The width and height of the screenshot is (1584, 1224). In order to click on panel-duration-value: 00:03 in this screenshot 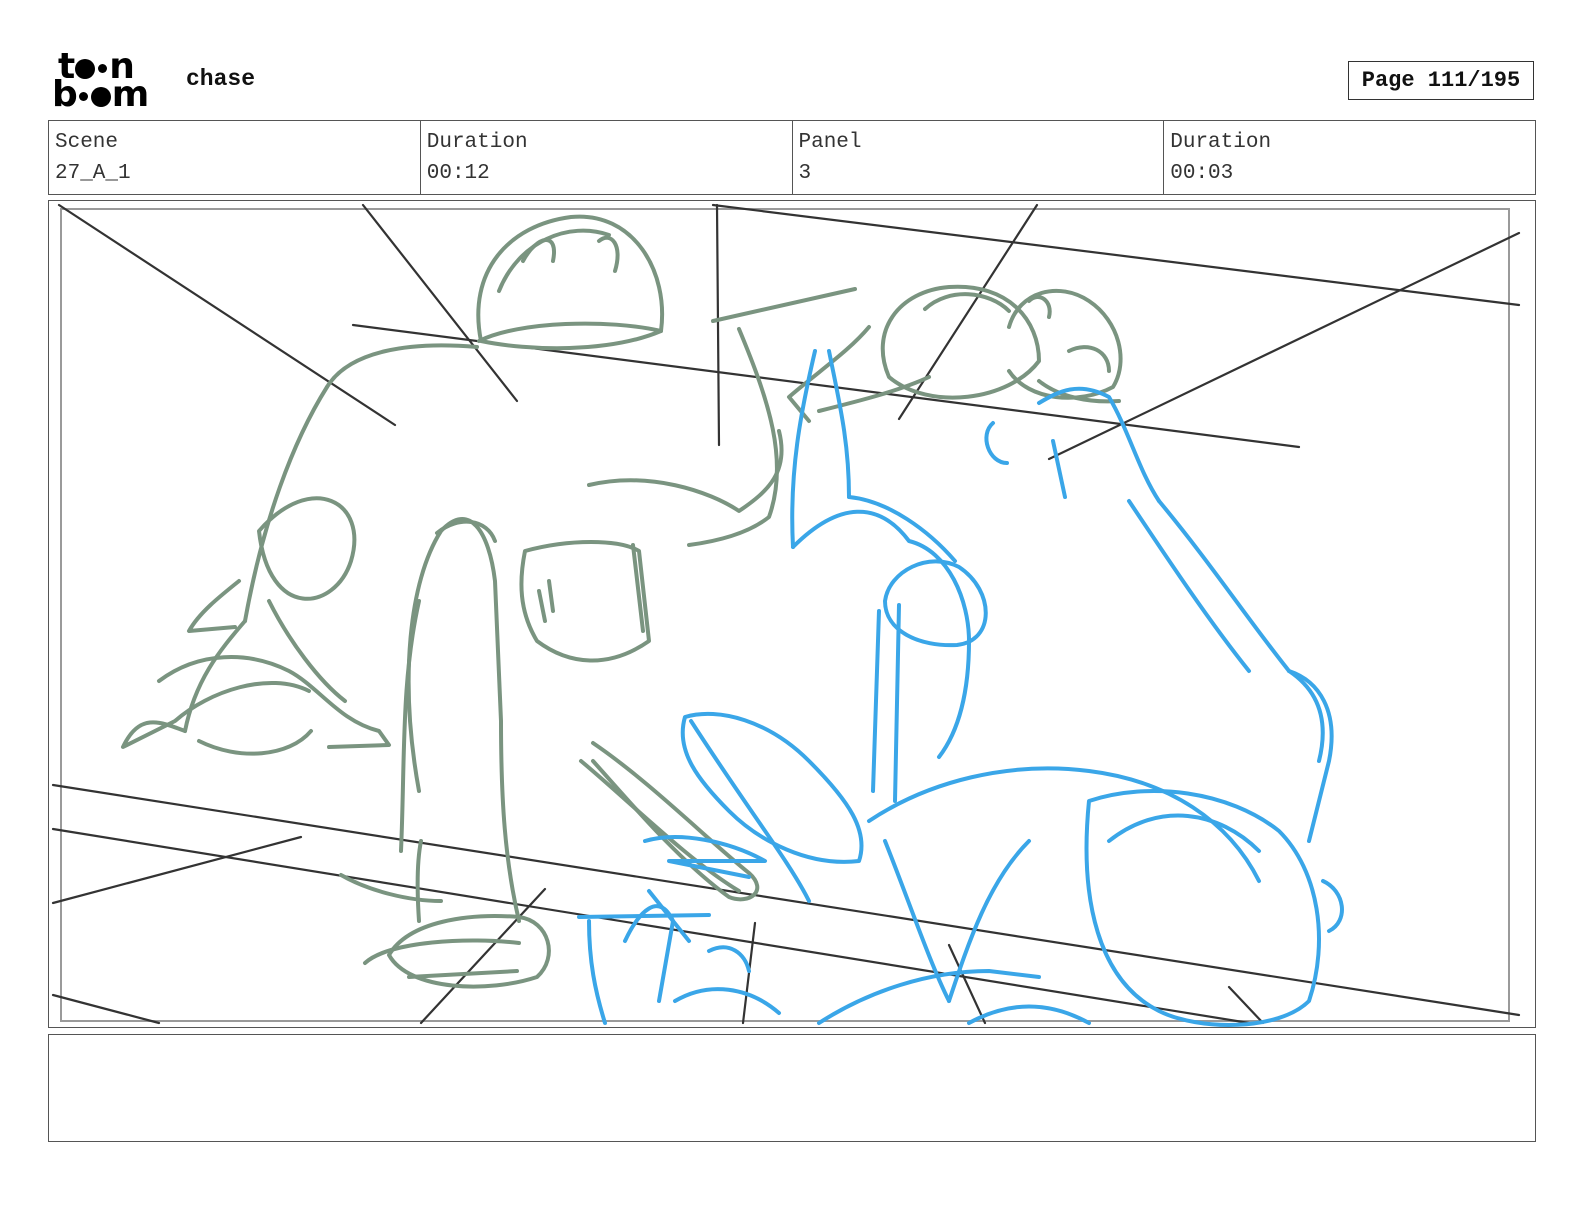, I will do `click(1202, 173)`.